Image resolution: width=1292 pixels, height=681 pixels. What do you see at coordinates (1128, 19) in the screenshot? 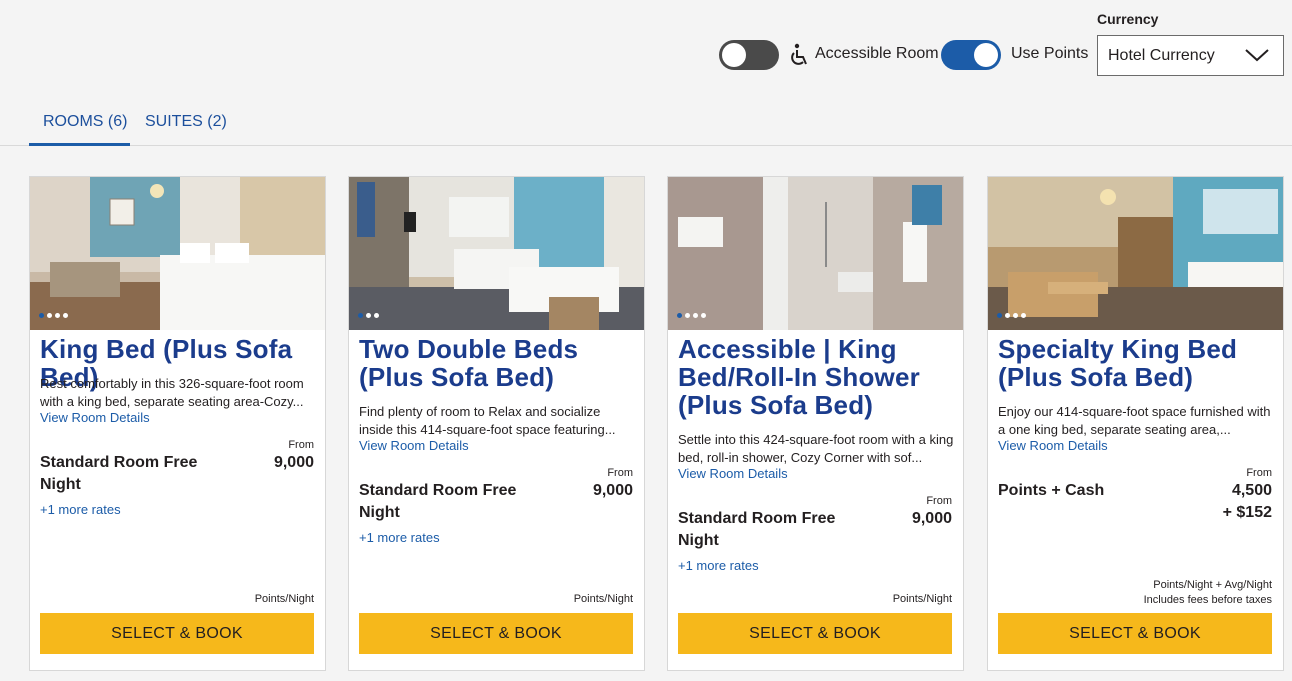
I see `currency-label: Currency` at bounding box center [1128, 19].